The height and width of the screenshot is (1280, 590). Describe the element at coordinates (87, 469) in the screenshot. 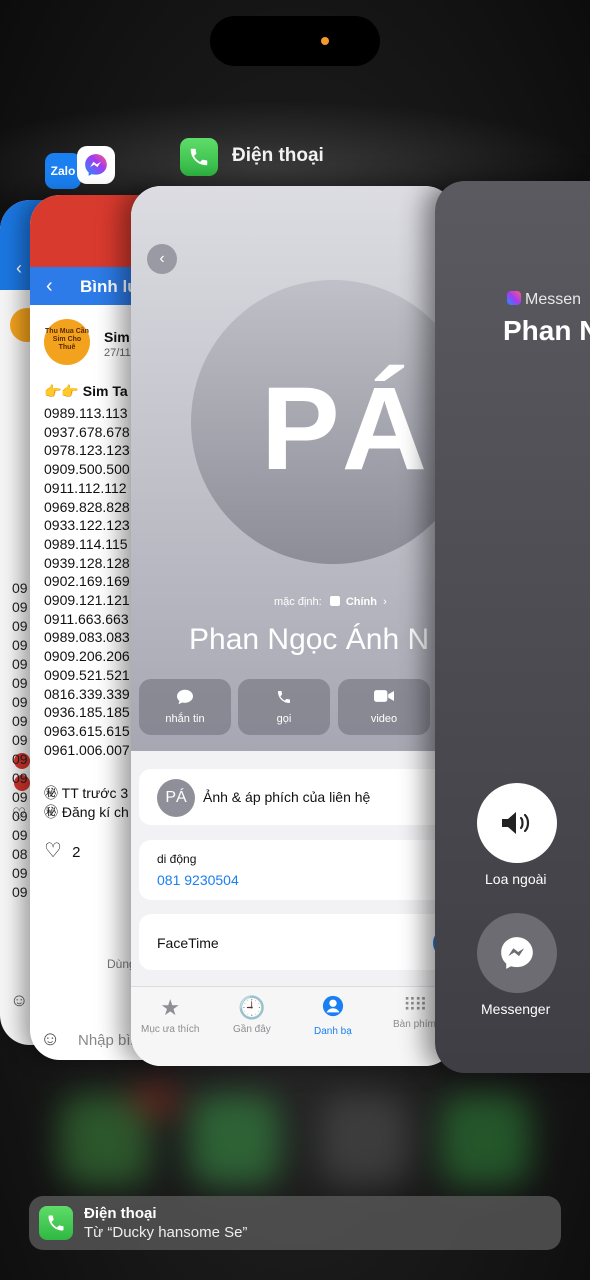

I see `sim-number-line: 0909.500.500` at that location.